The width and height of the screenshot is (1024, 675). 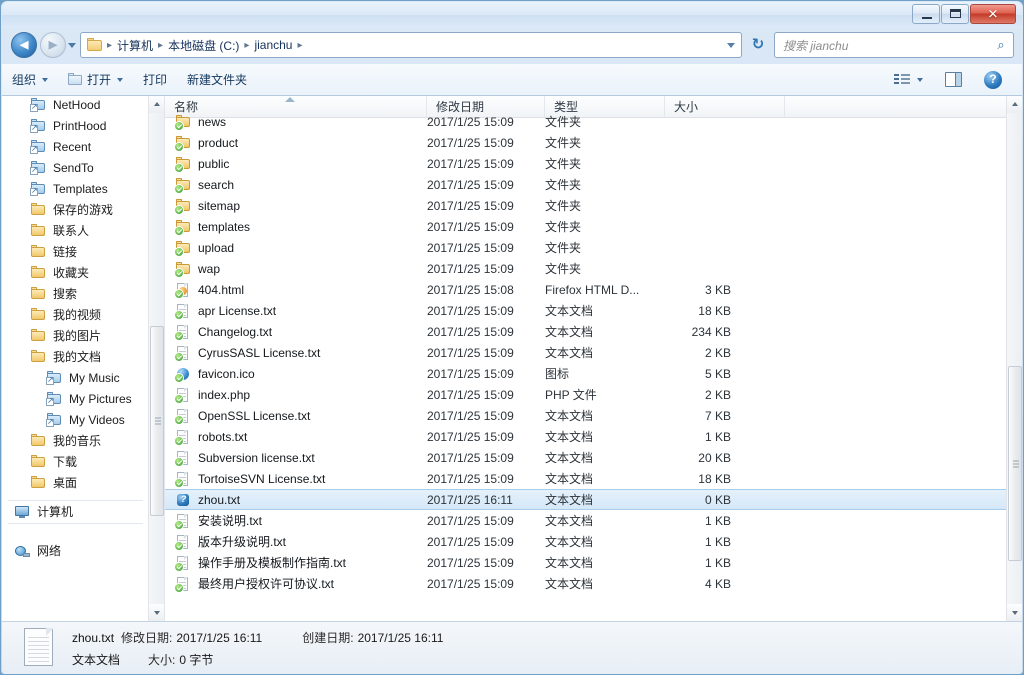 What do you see at coordinates (162, 659) in the screenshot?
I see `details-size-label: 大小:` at bounding box center [162, 659].